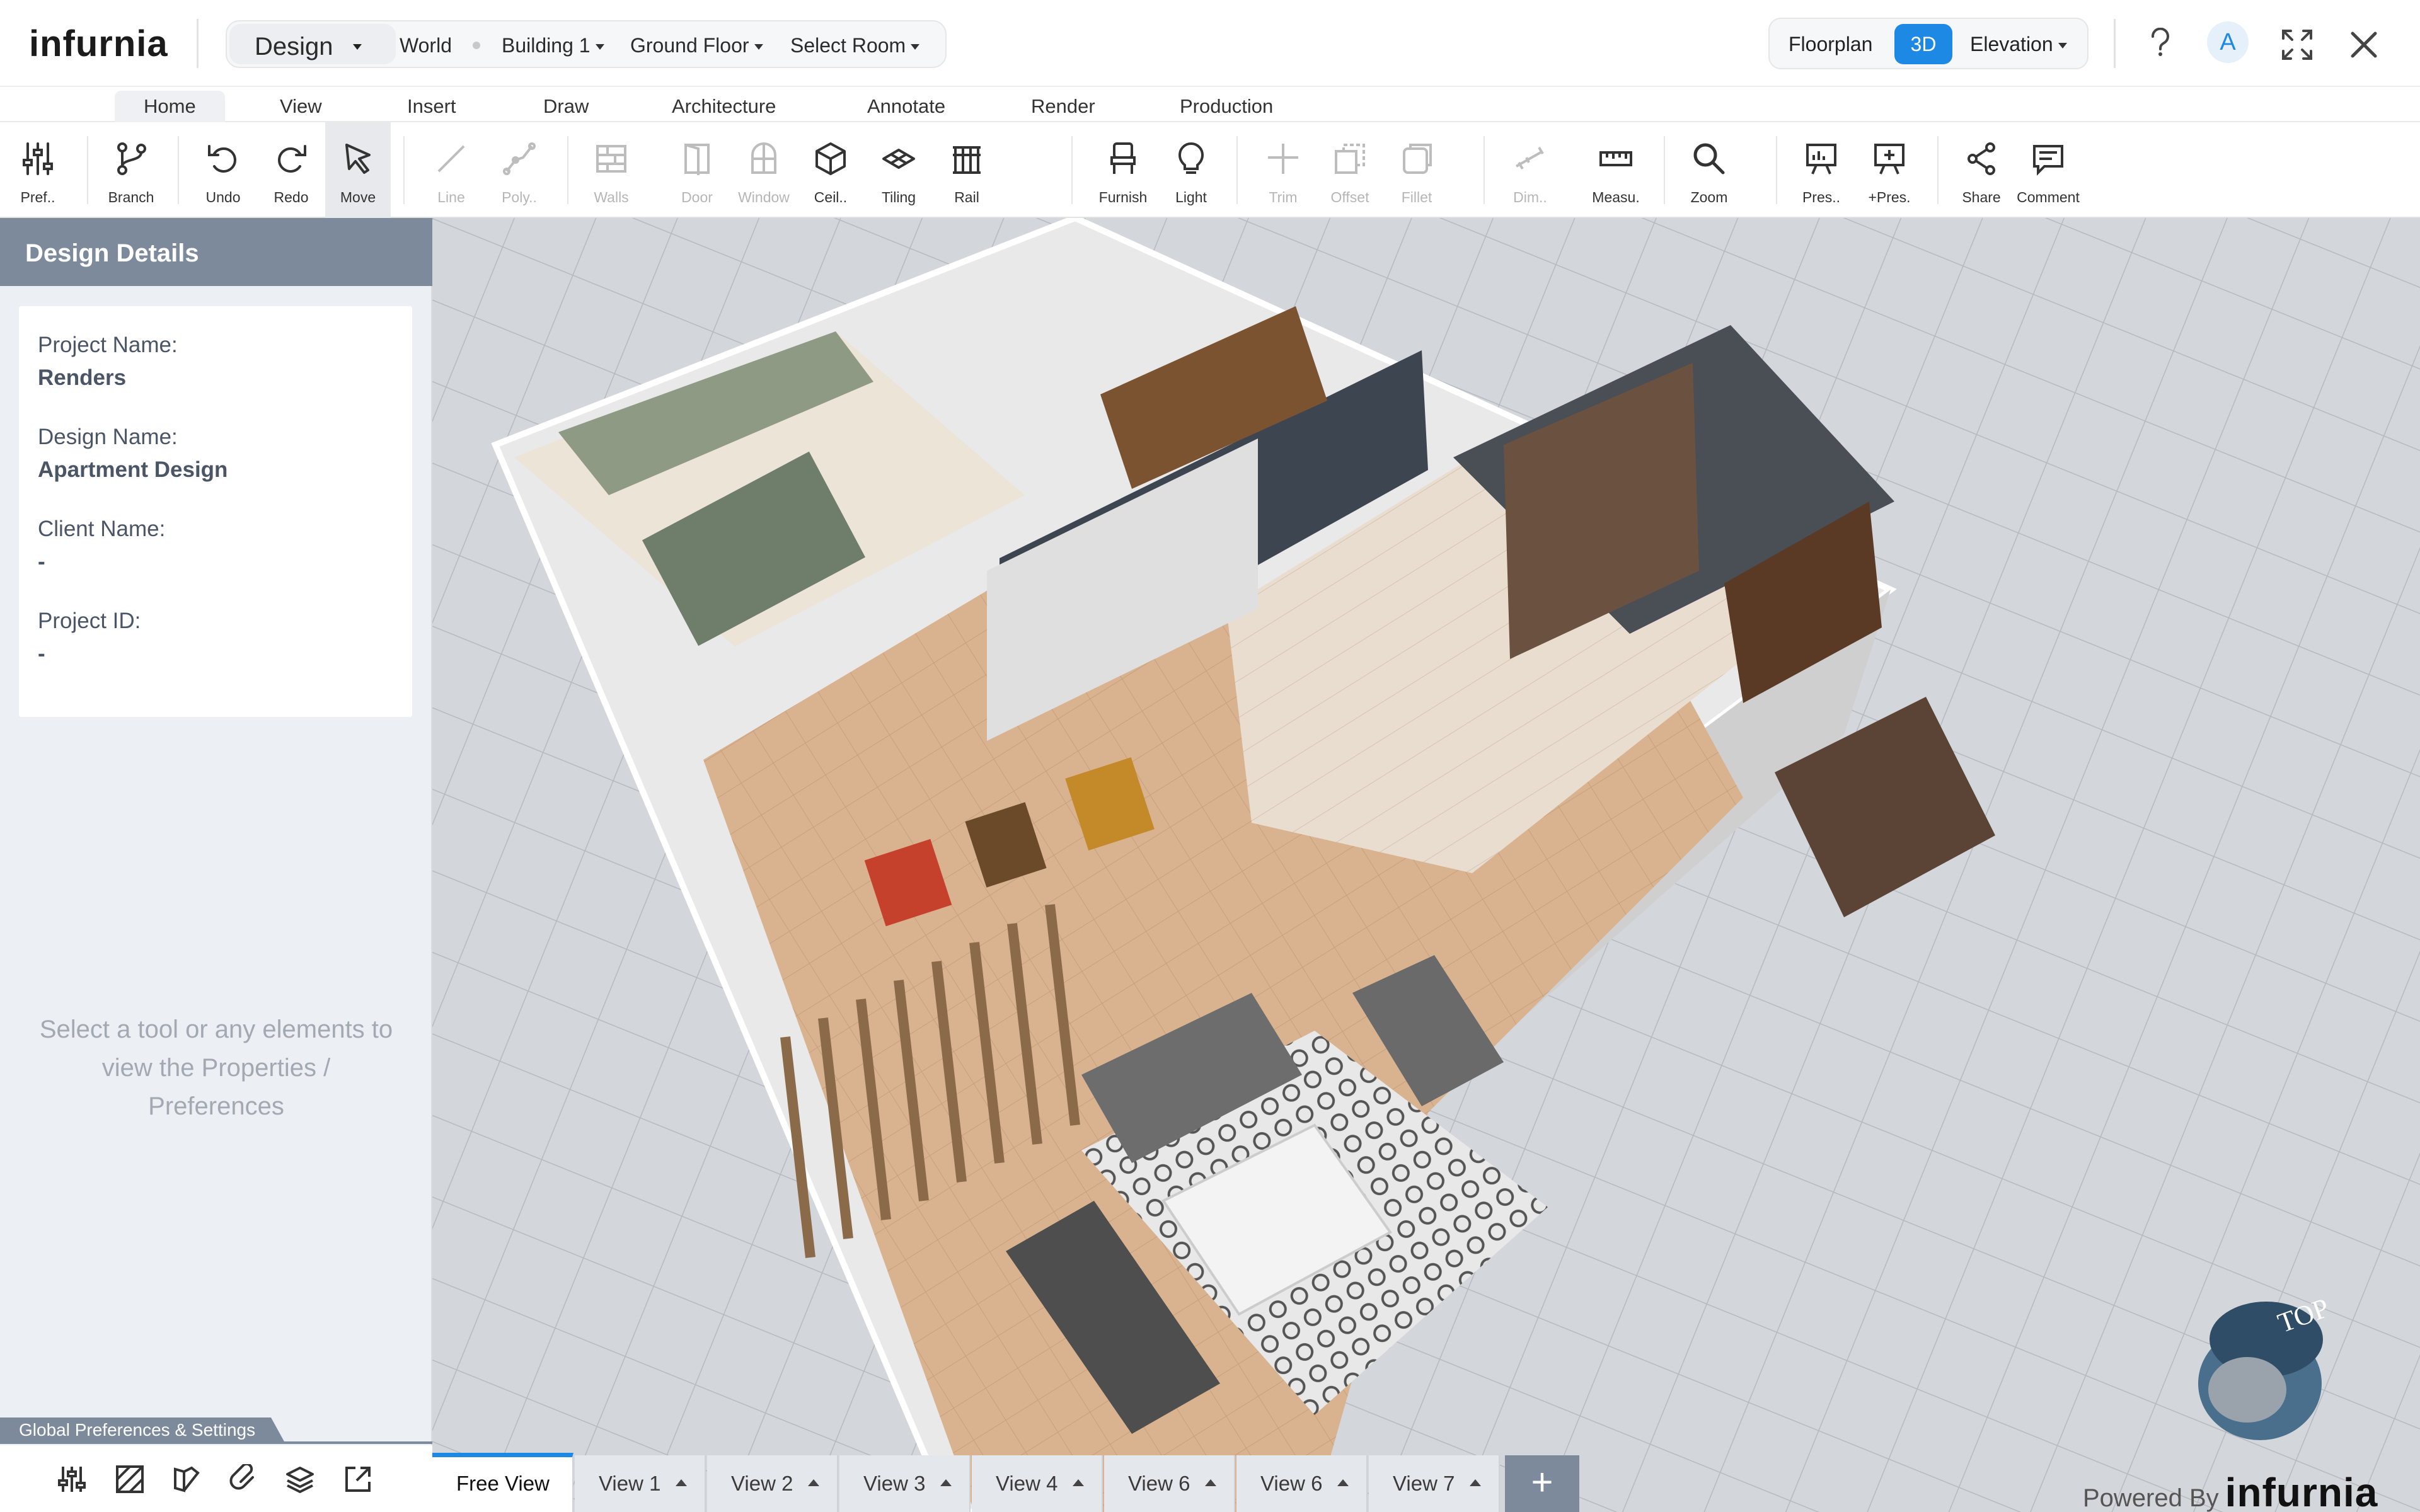 This screenshot has height=1512, width=2420. Describe the element at coordinates (1226, 106) in the screenshot. I see `tab-production: Production` at that location.